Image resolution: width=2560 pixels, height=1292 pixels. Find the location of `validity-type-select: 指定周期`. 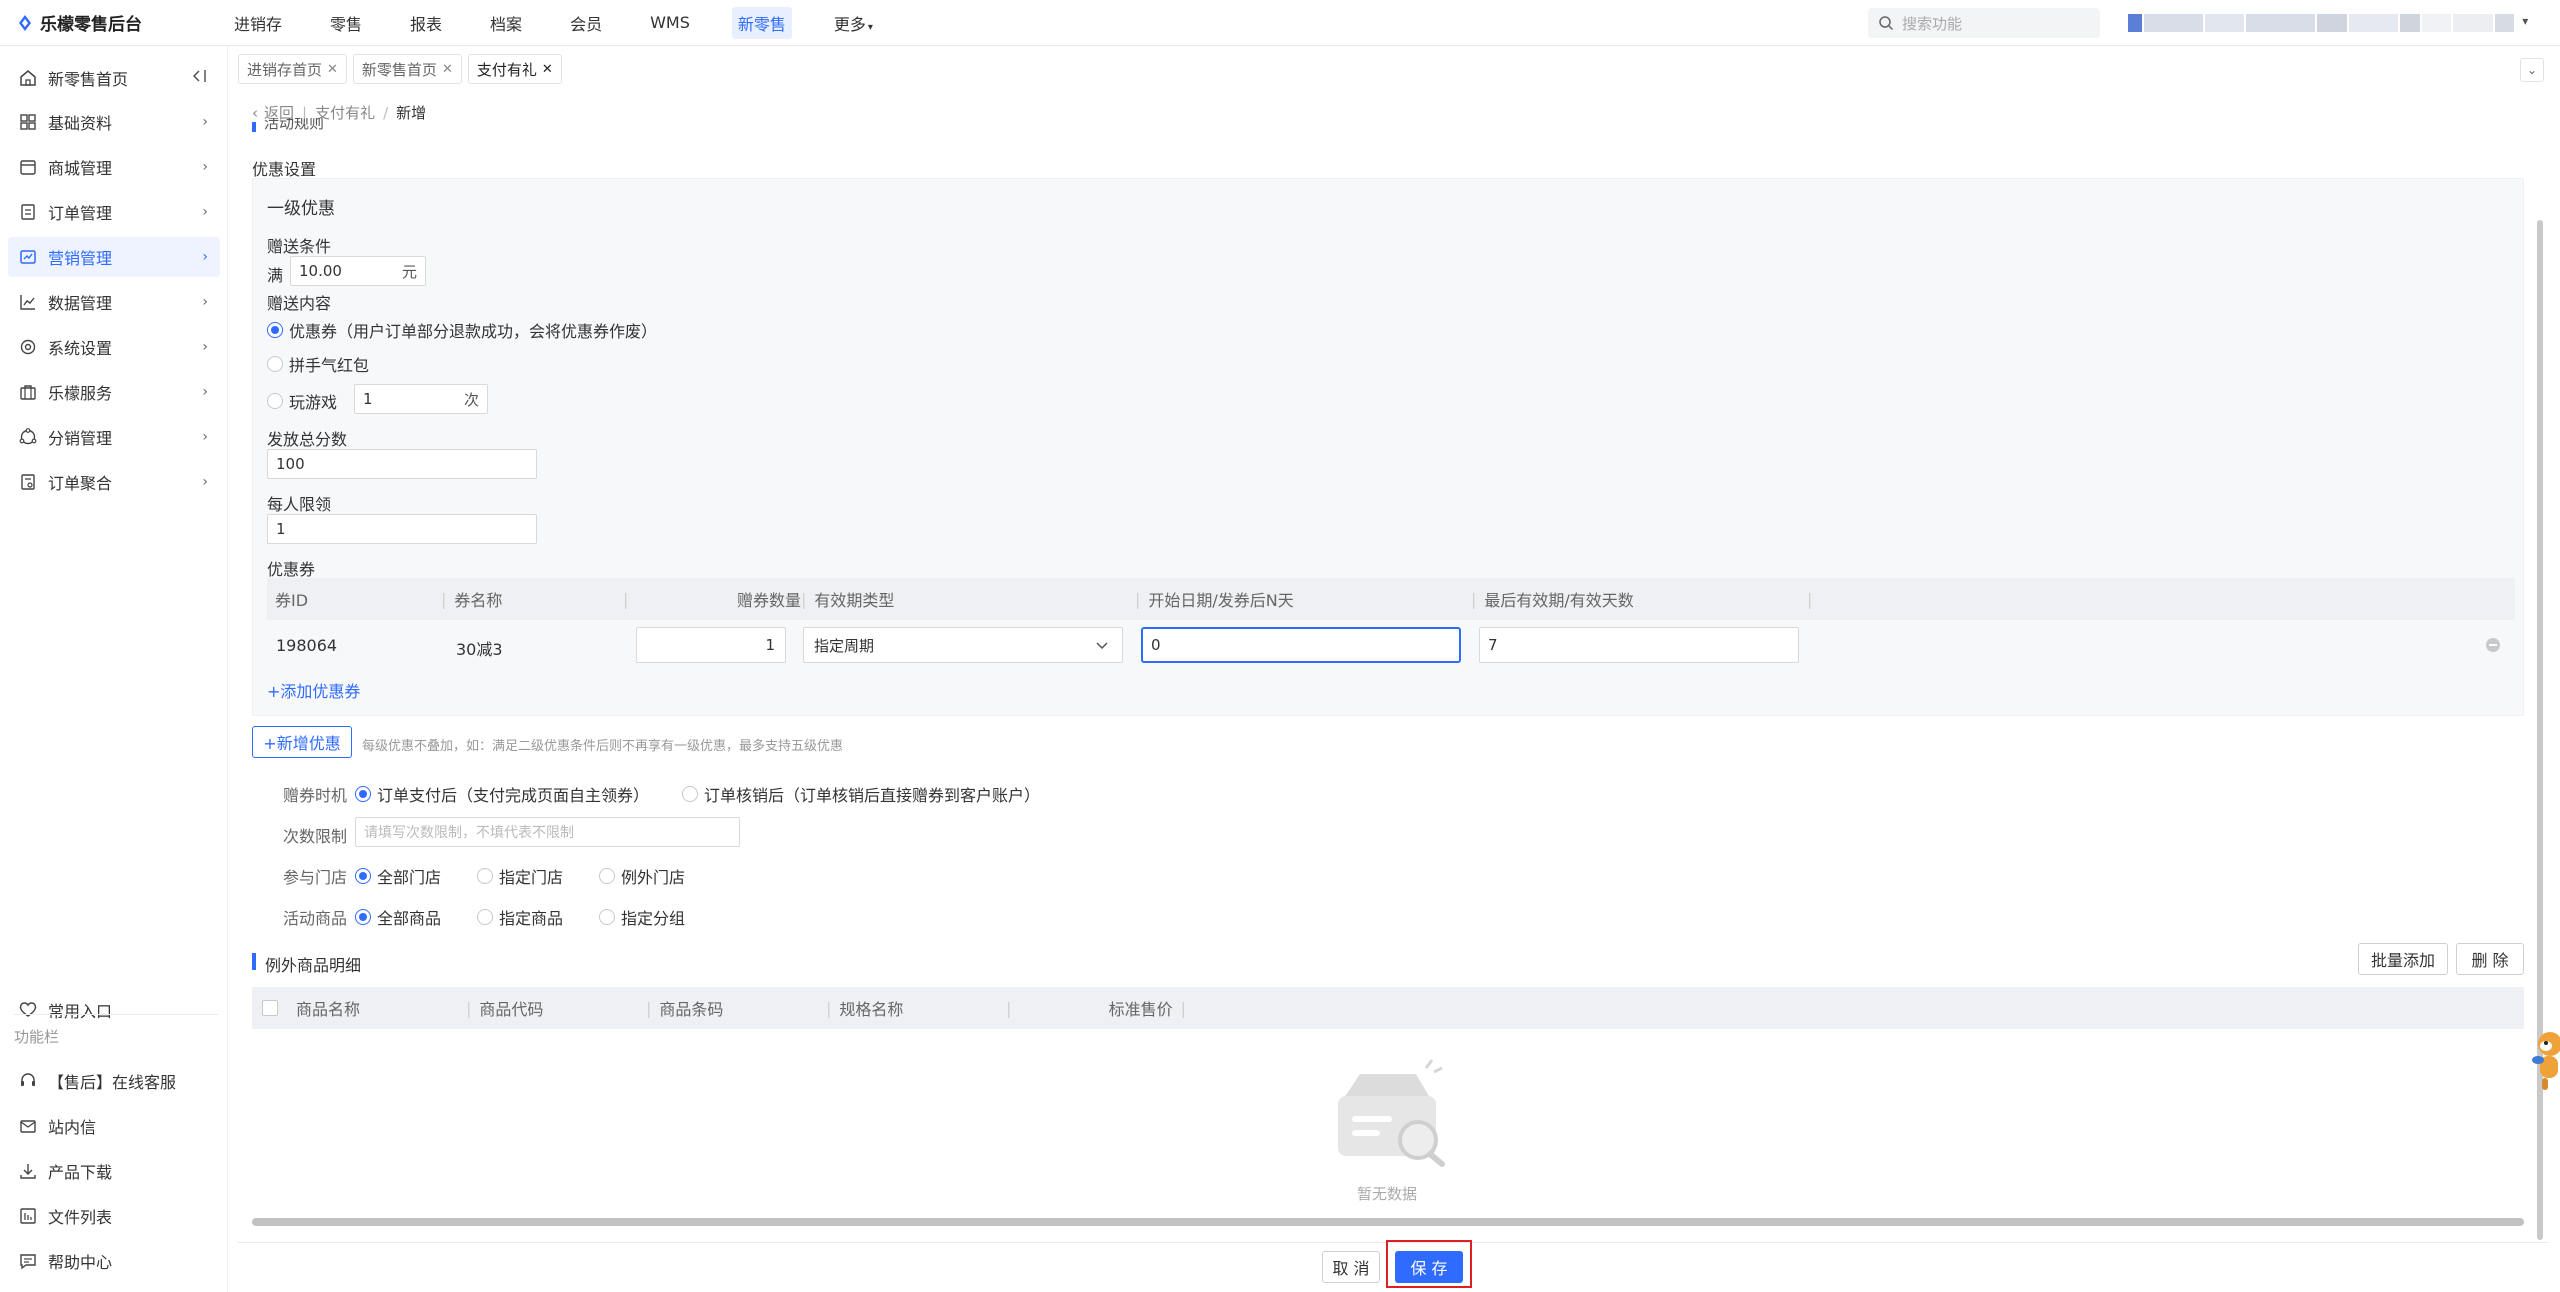

validity-type-select: 指定周期 is located at coordinates (963, 645).